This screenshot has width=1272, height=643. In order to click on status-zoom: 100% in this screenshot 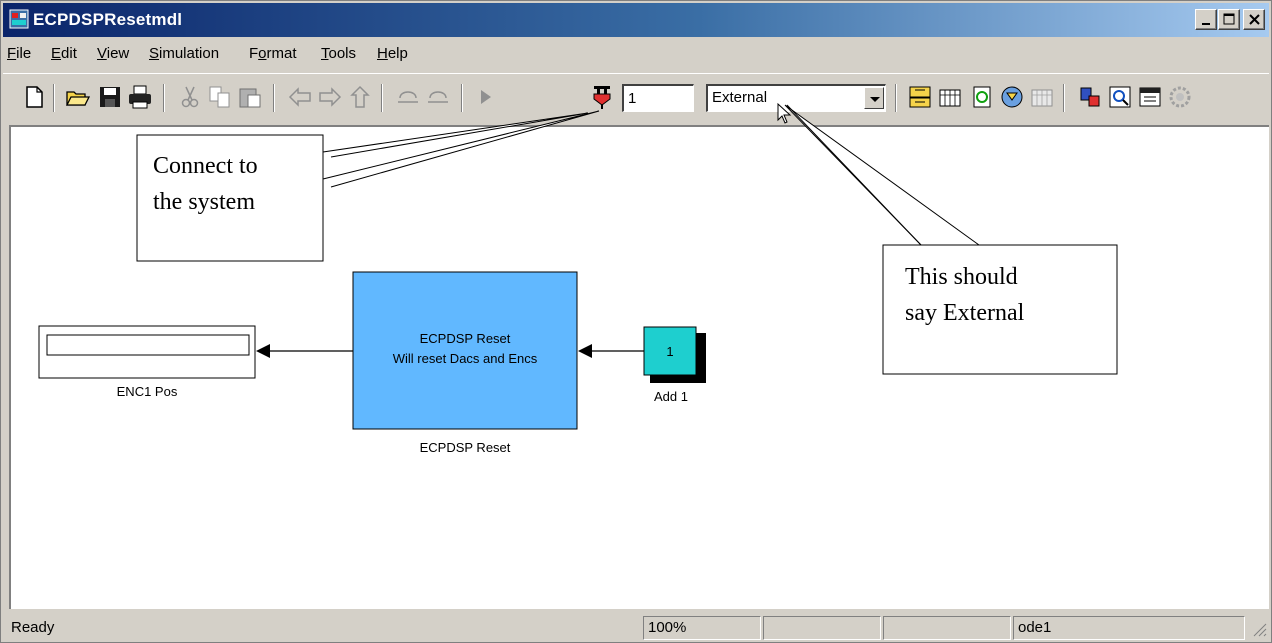, I will do `click(702, 628)`.